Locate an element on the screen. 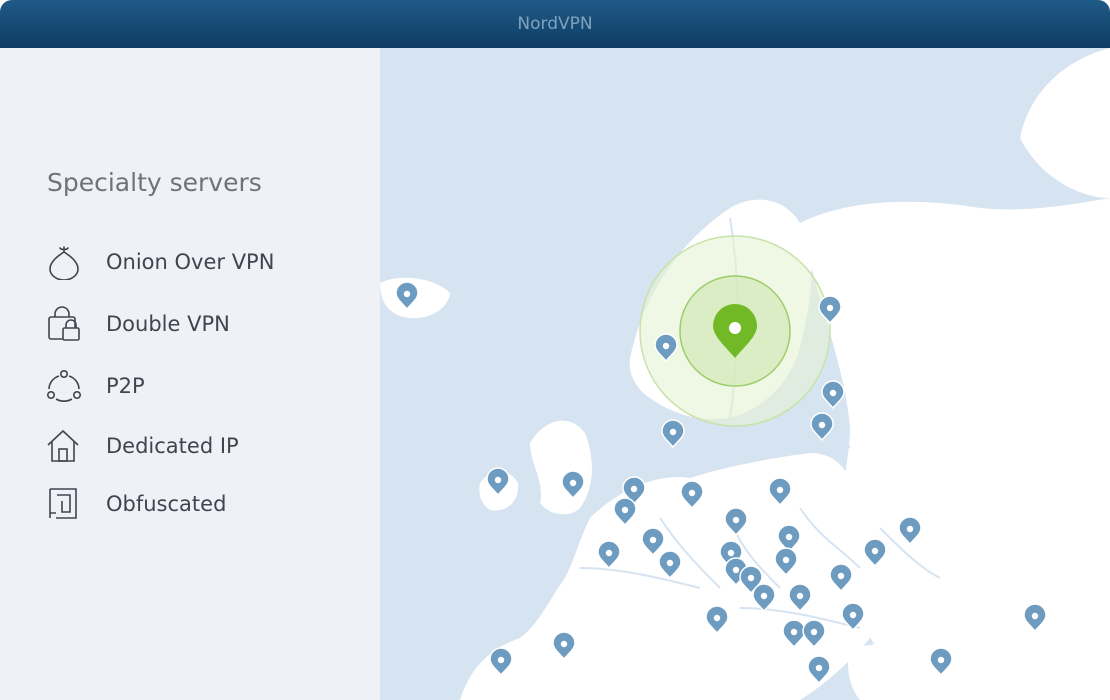 The image size is (1110, 700). sidebar-item-label: Double VPN is located at coordinates (168, 324).